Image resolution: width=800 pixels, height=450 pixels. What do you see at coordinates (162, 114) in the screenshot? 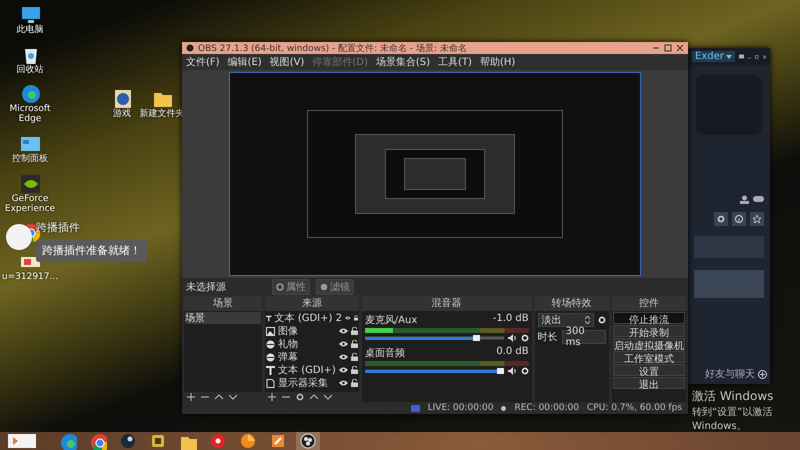
I see `desktop-icon-label: 新建文件夹` at bounding box center [162, 114].